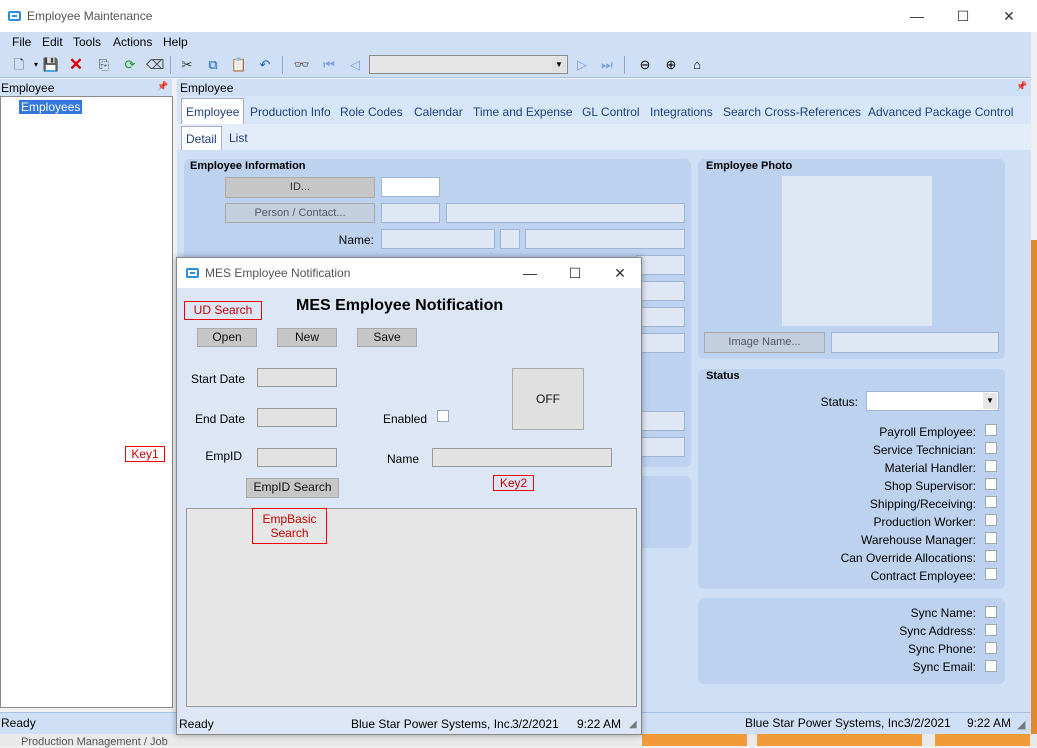  What do you see at coordinates (387, 337) in the screenshot?
I see `save-button: Save` at bounding box center [387, 337].